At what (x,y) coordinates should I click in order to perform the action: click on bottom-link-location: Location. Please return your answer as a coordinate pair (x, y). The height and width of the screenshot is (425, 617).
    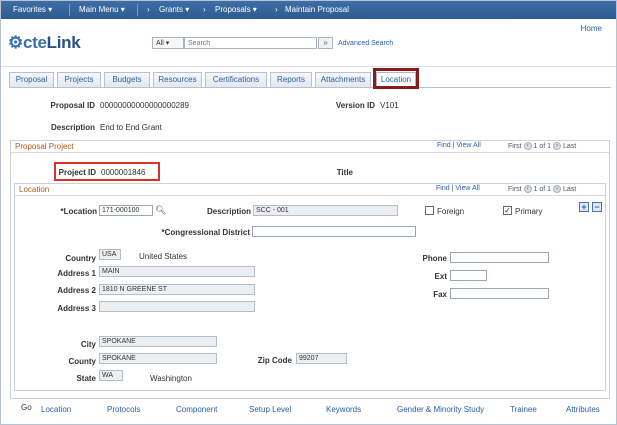
    Looking at the image, I should click on (56, 409).